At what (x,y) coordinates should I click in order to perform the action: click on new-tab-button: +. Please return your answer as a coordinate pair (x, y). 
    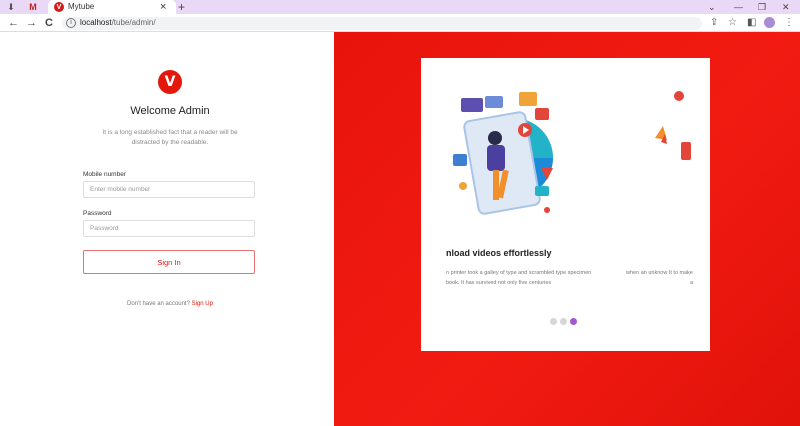
    Looking at the image, I should click on (181, 7).